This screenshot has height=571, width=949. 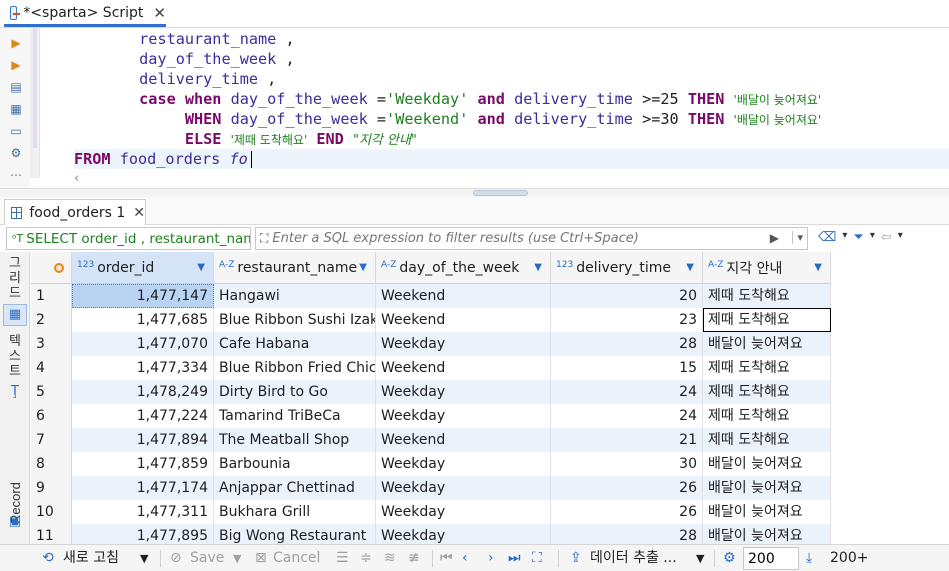 What do you see at coordinates (180, 59) in the screenshot?
I see `code-line: day_of_the_week ,` at bounding box center [180, 59].